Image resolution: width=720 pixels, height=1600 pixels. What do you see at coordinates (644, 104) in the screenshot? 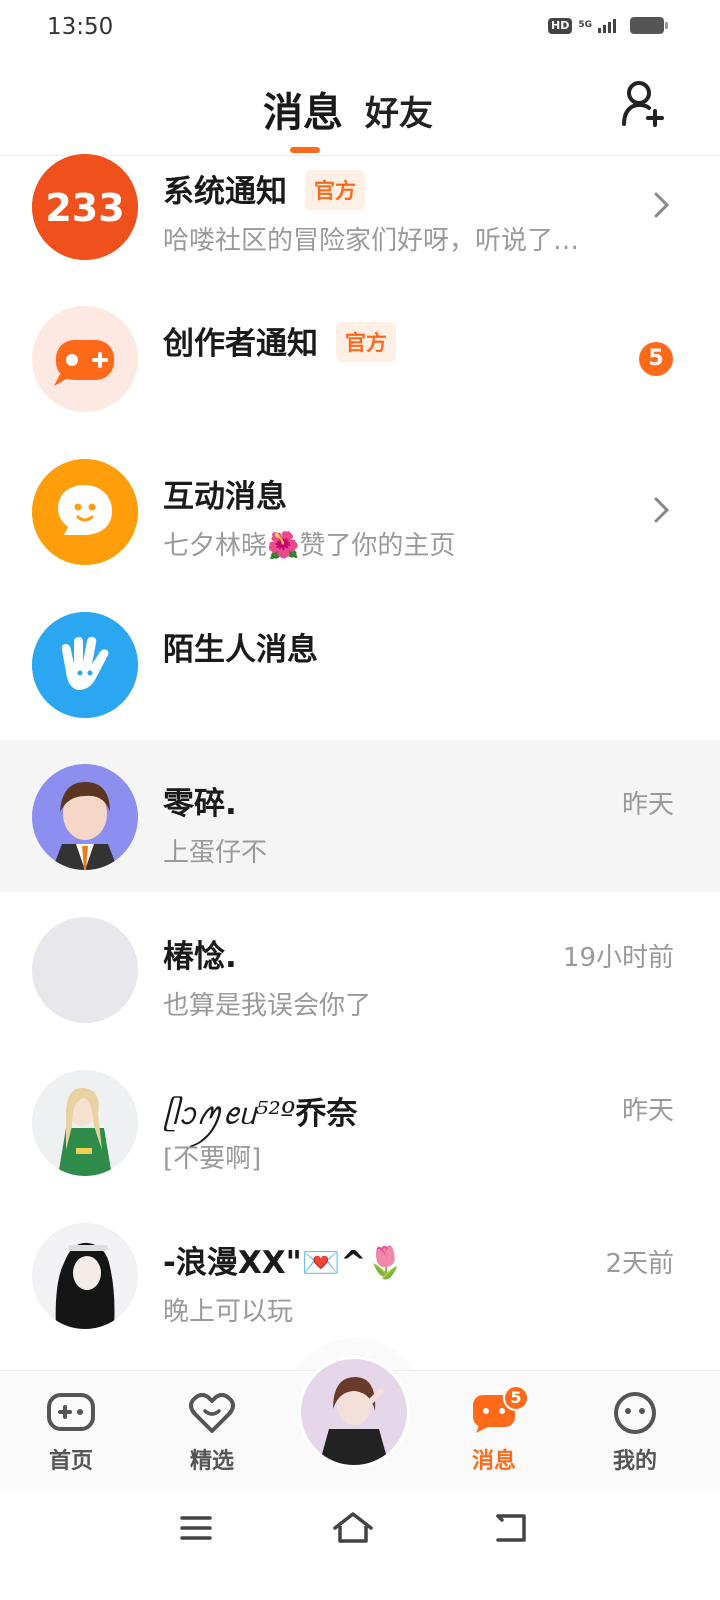
I see `add-friend-icon` at bounding box center [644, 104].